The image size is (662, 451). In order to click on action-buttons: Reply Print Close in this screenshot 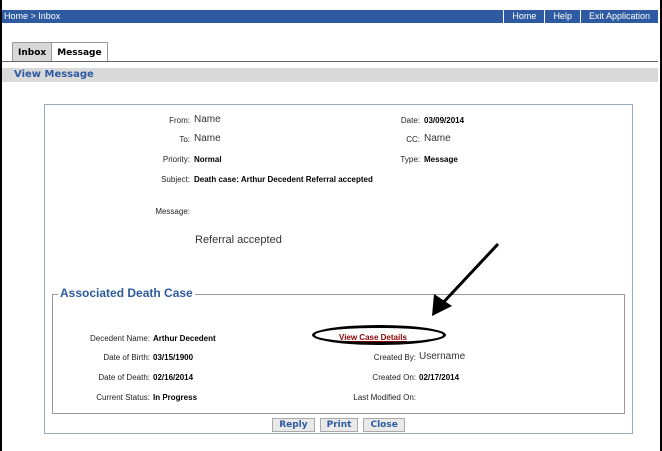, I will do `click(338, 425)`.